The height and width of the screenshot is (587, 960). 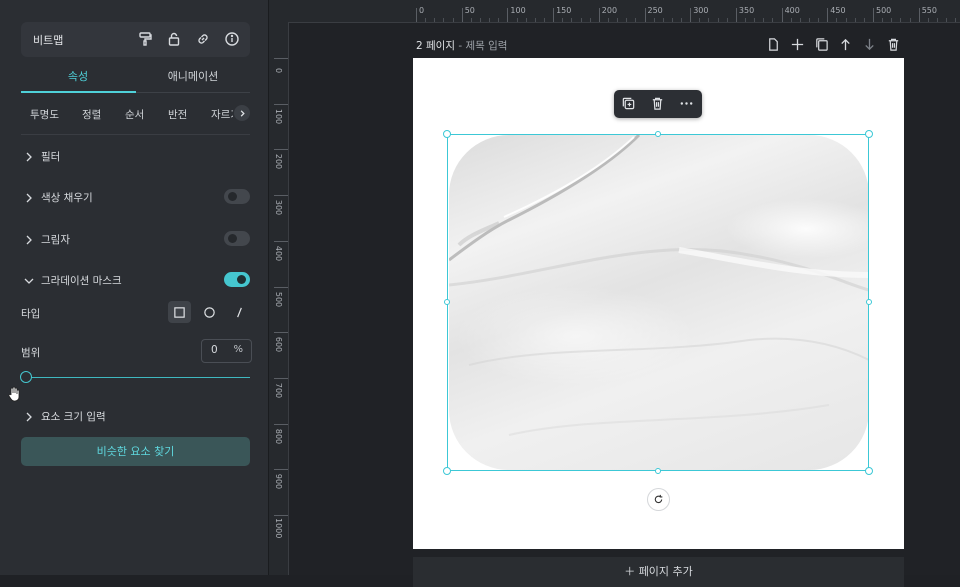 What do you see at coordinates (222, 114) in the screenshot?
I see `subtab-crop: 자르기` at bounding box center [222, 114].